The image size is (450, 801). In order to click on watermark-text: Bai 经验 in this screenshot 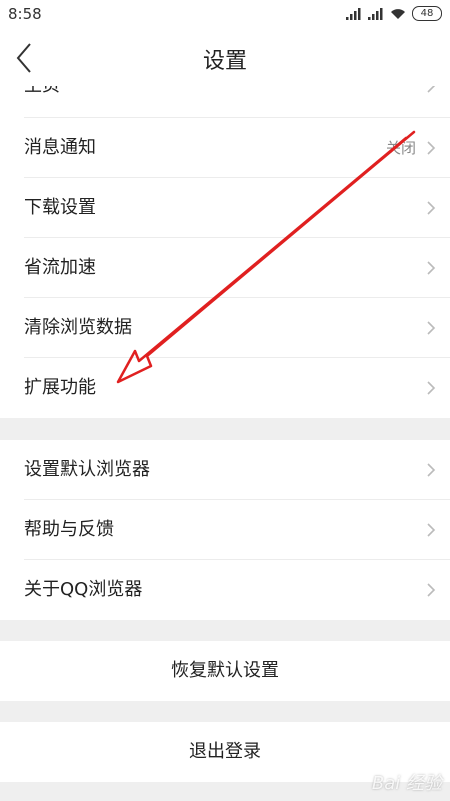, I will do `click(406, 783)`.